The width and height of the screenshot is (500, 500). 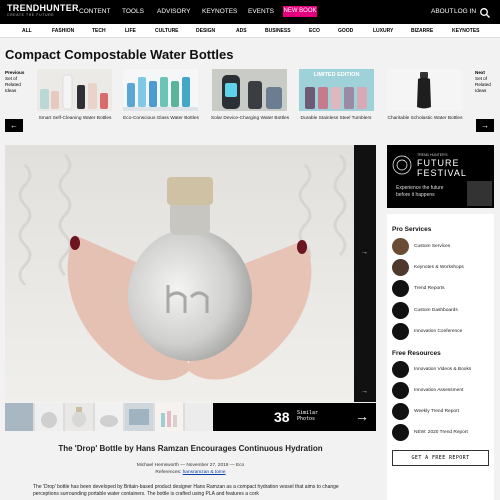 What do you see at coordinates (466, 31) in the screenshot?
I see `category-keynotes: KEYNOTES` at bounding box center [466, 31].